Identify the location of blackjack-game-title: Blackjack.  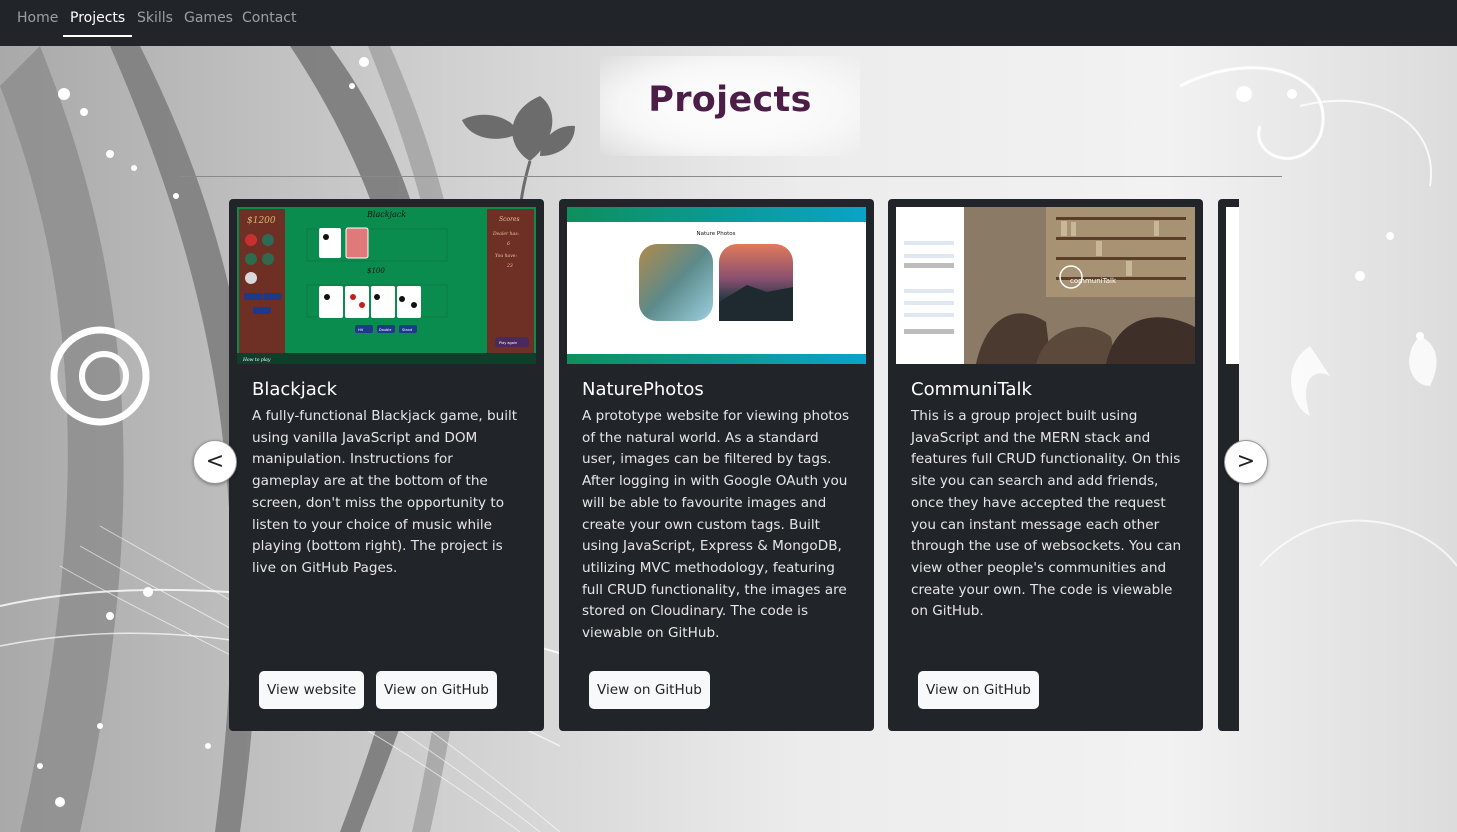
(386, 214).